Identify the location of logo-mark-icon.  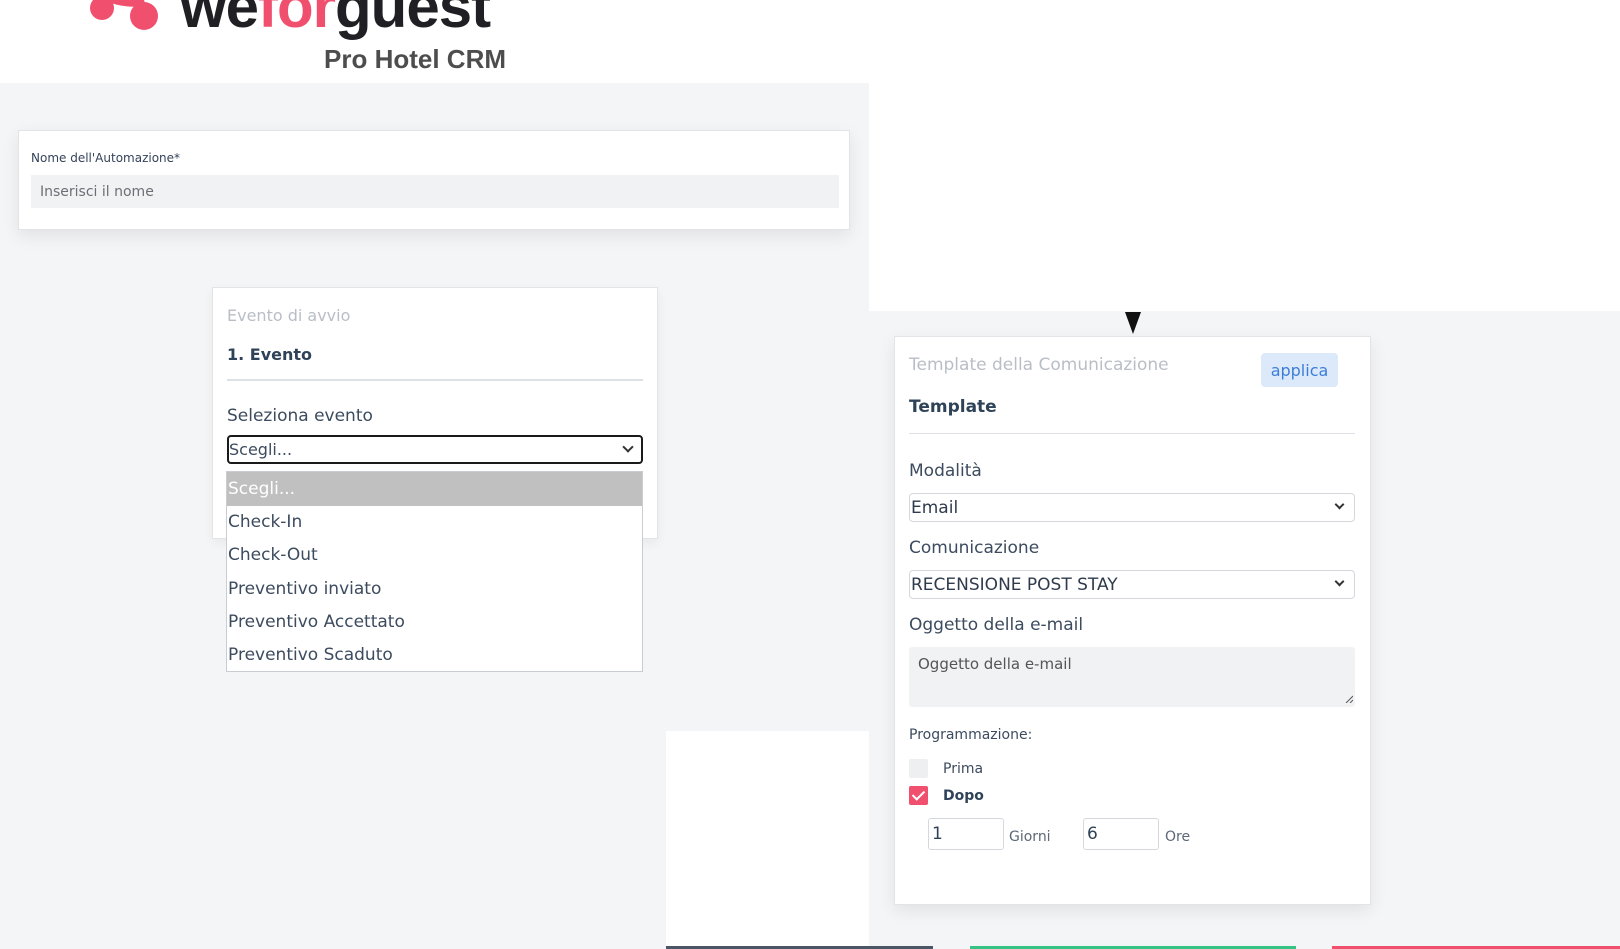
(124, 15).